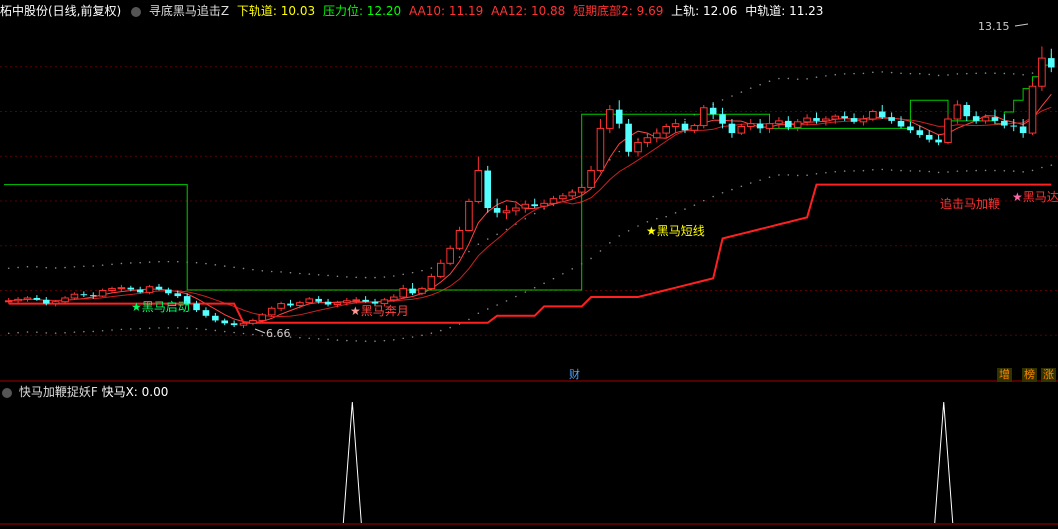 The width and height of the screenshot is (1058, 529). What do you see at coordinates (651, 231) in the screenshot?
I see `star-icon: ★` at bounding box center [651, 231].